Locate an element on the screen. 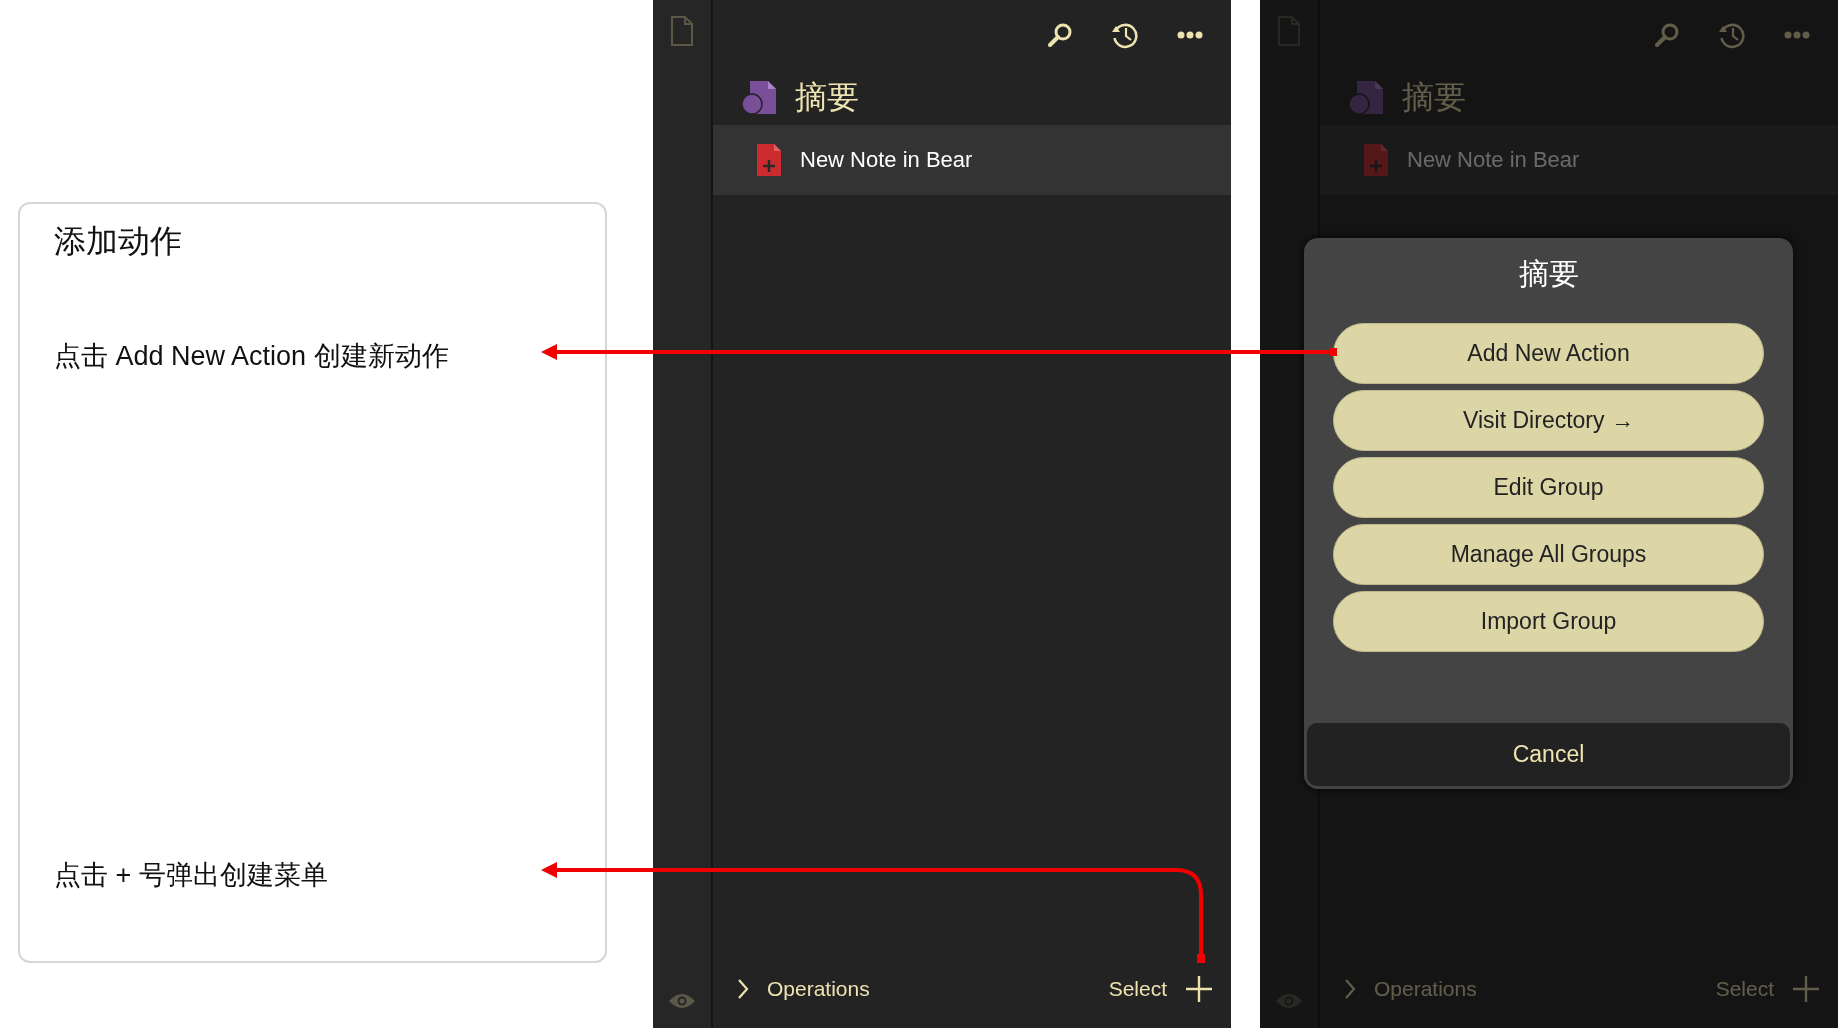 The image size is (1838, 1028). note-title: 添加动作 is located at coordinates (118, 241).